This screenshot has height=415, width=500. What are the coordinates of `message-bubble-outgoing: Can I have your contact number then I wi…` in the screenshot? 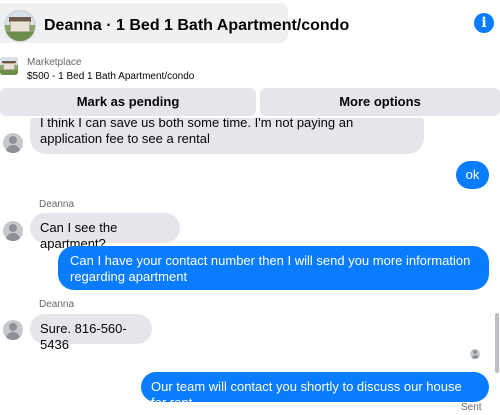 It's located at (273, 268).